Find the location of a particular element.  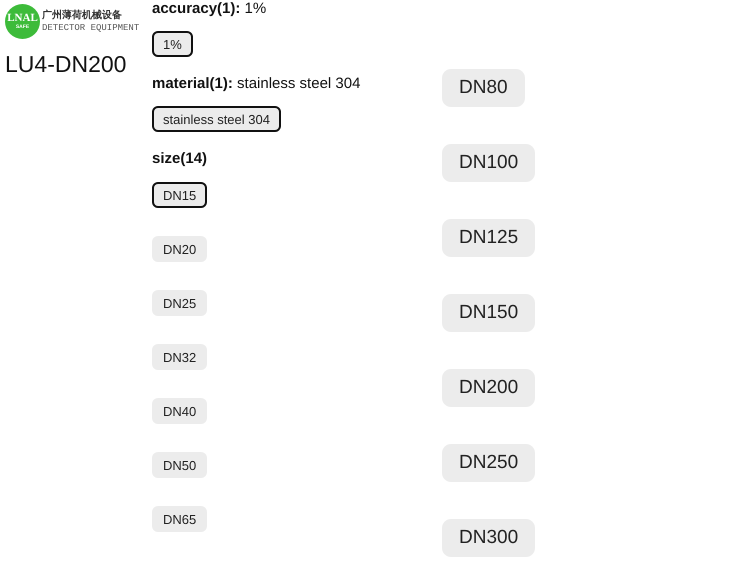

option-chip: 1% is located at coordinates (172, 44).